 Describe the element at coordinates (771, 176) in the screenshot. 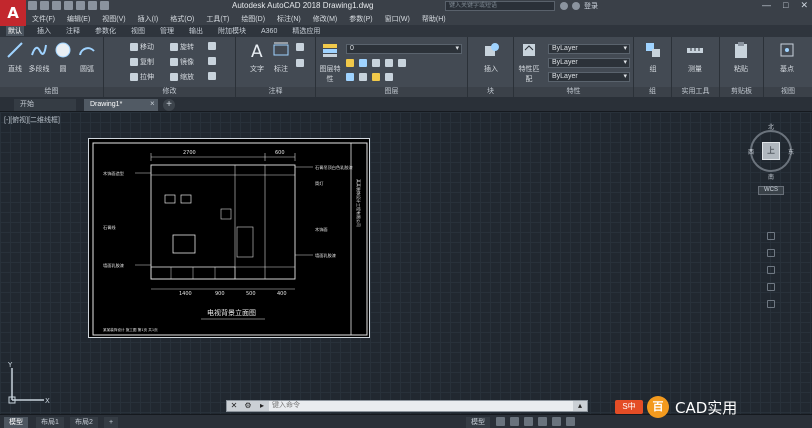

I see `compass-south: 南` at that location.